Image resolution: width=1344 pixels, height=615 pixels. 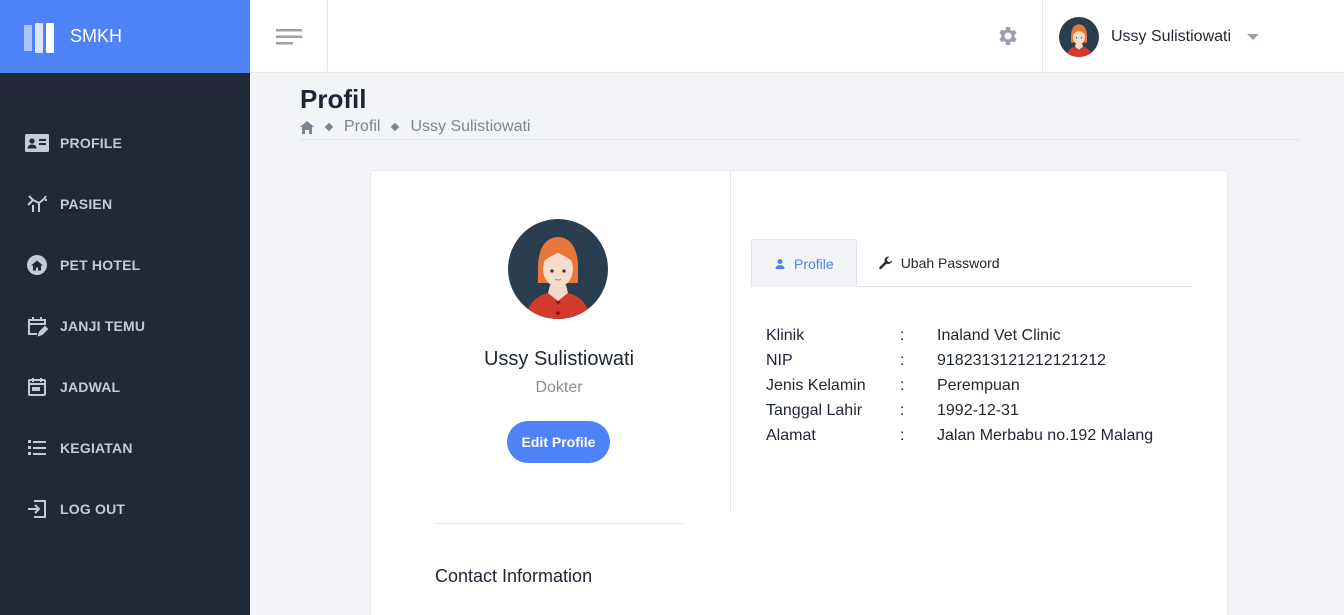 What do you see at coordinates (816, 385) in the screenshot?
I see `detail-key: Jenis Kelamin` at bounding box center [816, 385].